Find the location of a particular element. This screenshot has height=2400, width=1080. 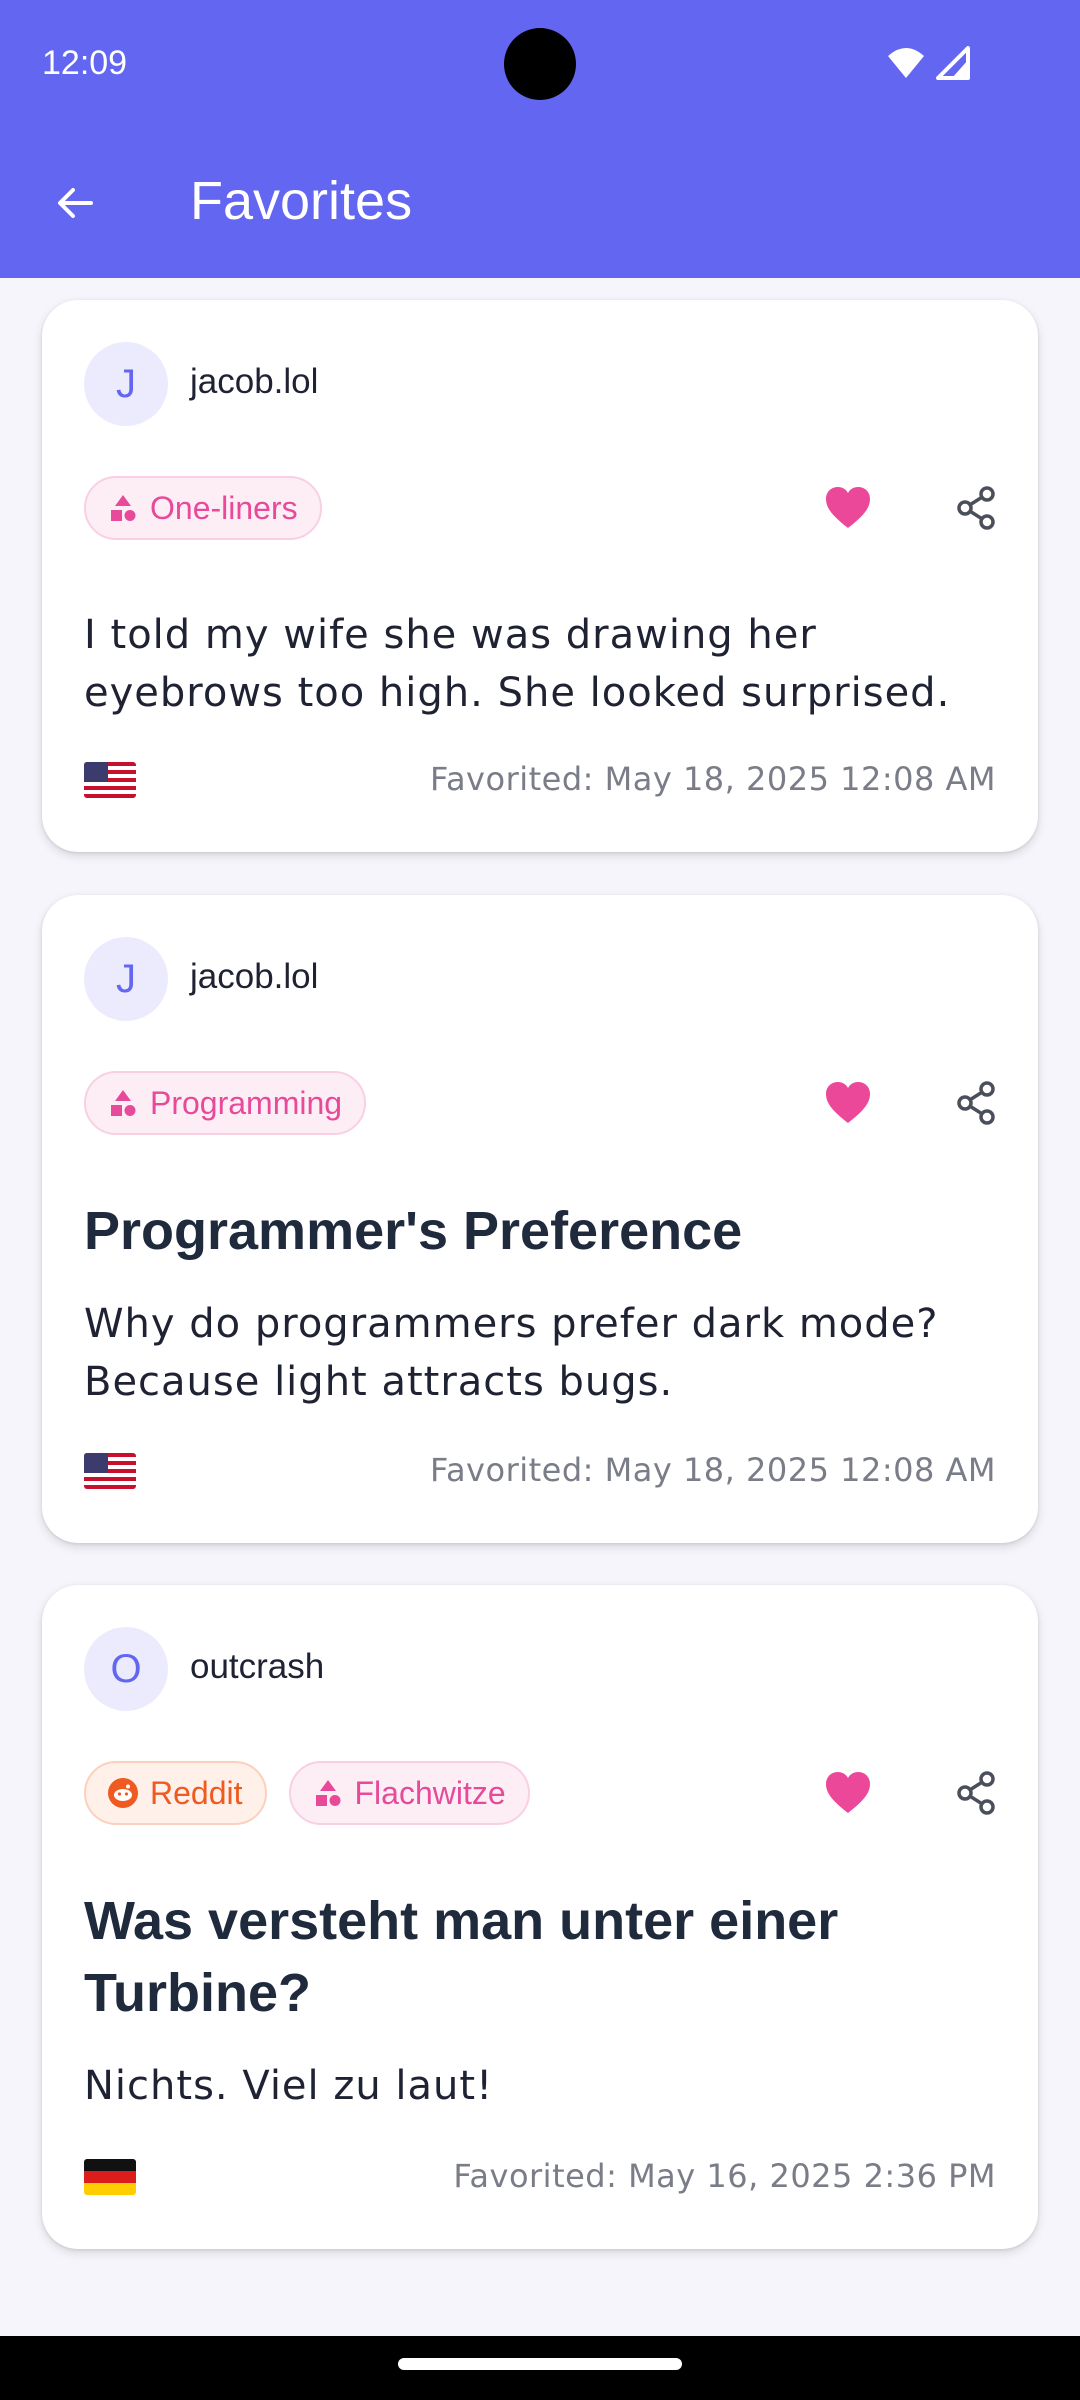

back-button is located at coordinates (75, 203).